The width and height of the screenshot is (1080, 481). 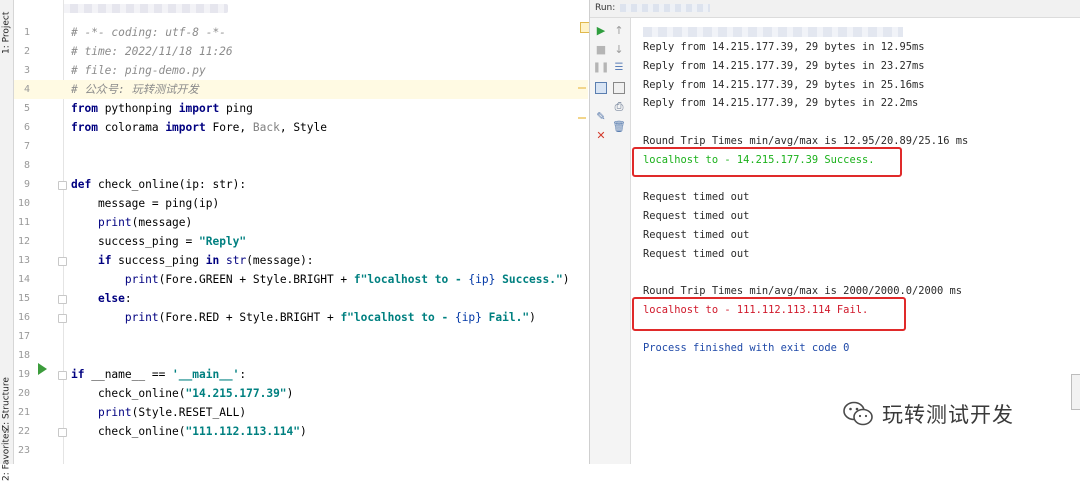 What do you see at coordinates (185, 127) in the screenshot?
I see `code-token: import` at bounding box center [185, 127].